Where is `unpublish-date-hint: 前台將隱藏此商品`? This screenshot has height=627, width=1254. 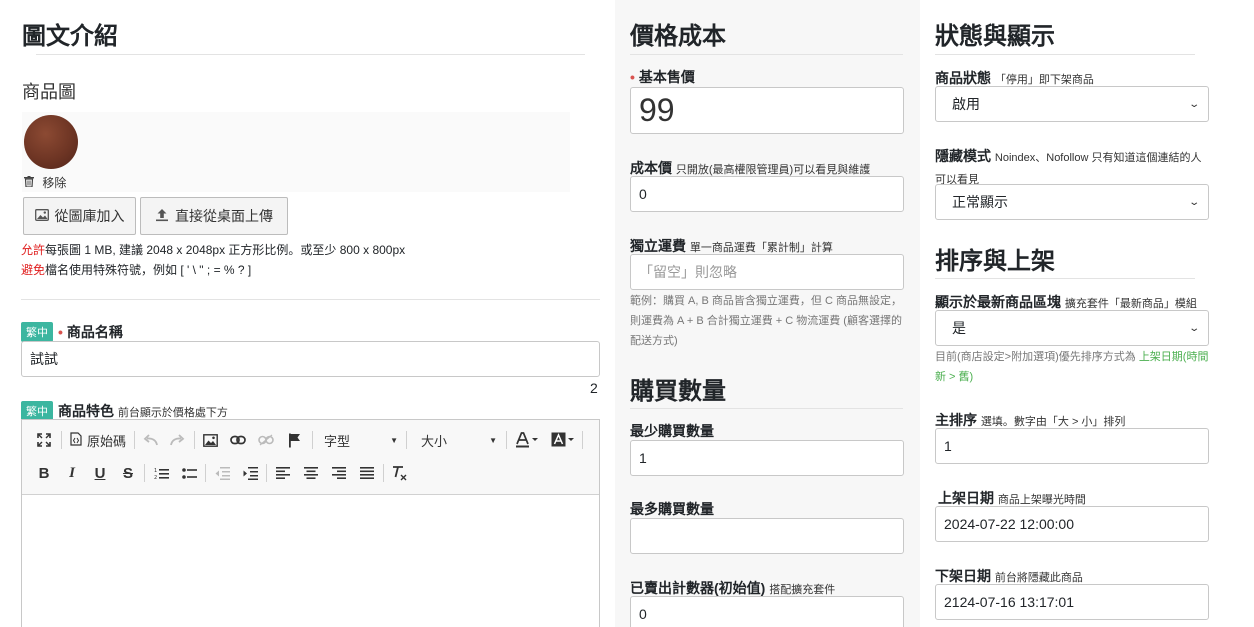
unpublish-date-hint: 前台將隱藏此商品 is located at coordinates (1038, 578).